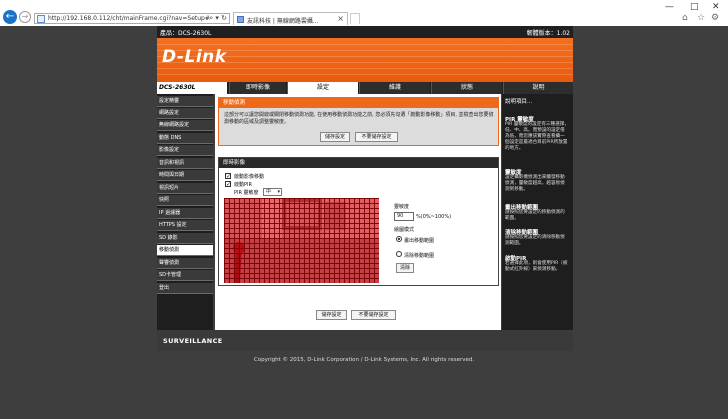 This screenshot has height=419, width=728. I want to click on sidebar-item-ddns: 動態 DNS, so click(185, 138).